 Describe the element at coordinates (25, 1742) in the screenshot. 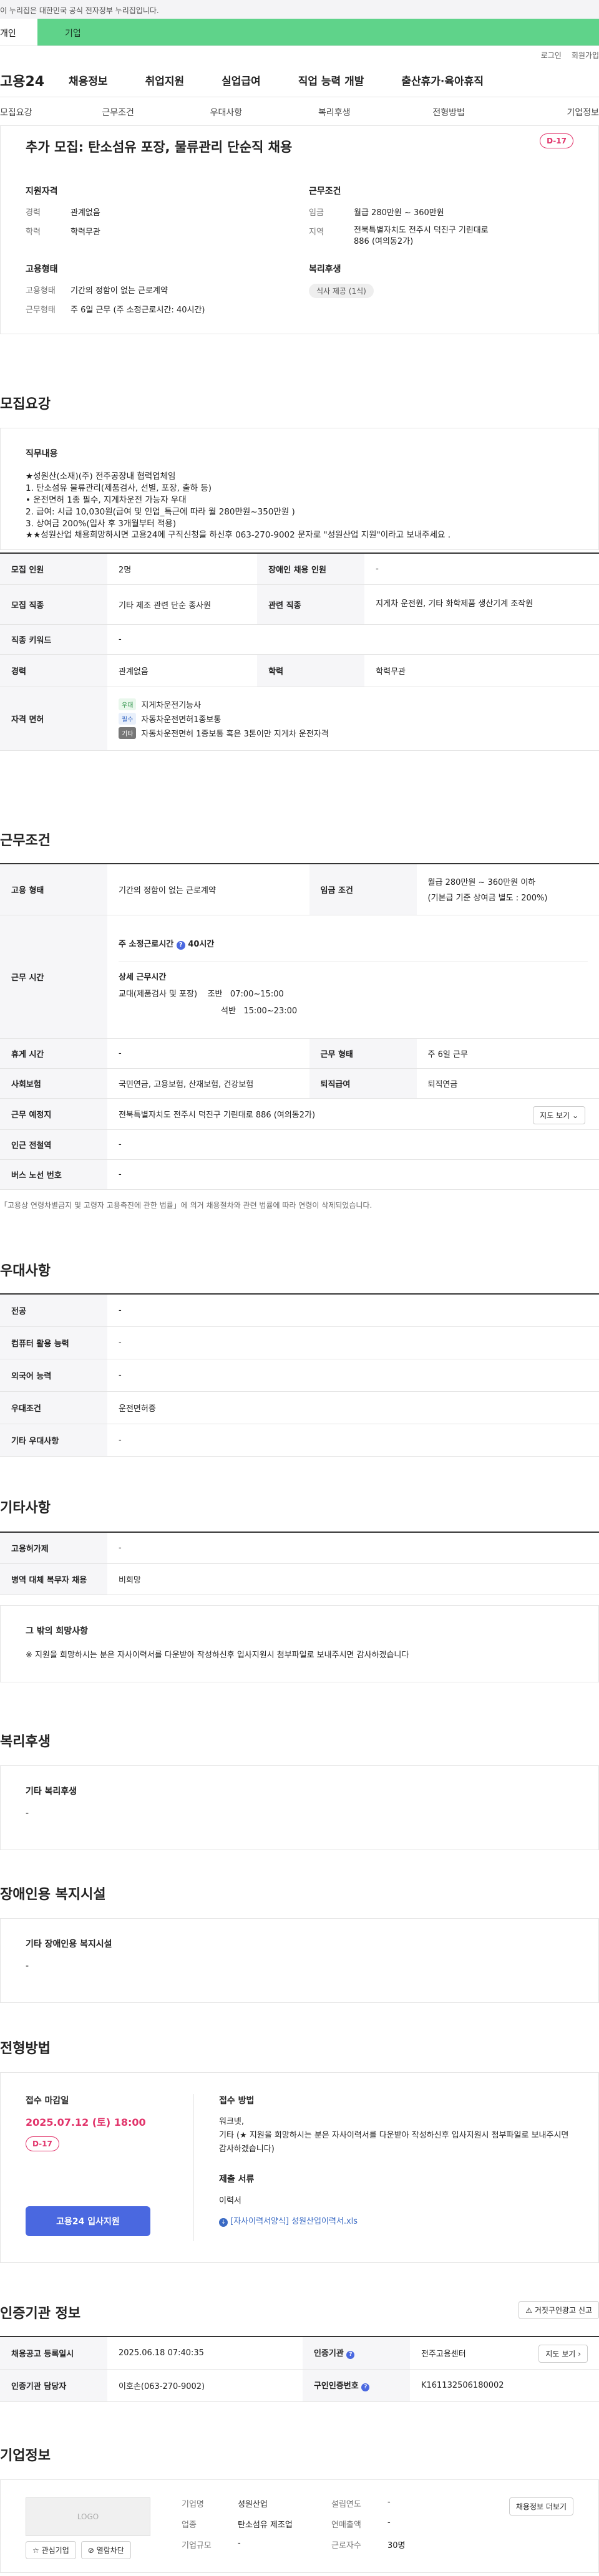

I see `welfare-heading-main: 복리후생` at that location.